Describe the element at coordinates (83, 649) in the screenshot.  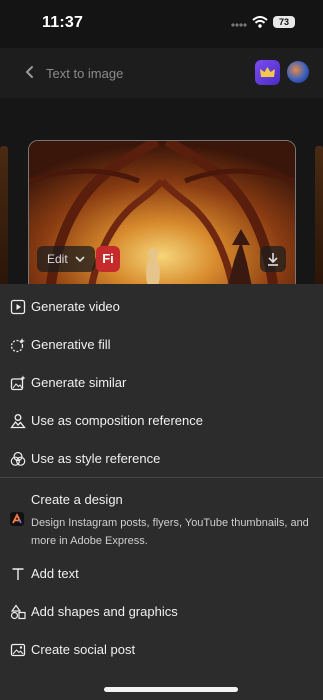
I see `menu-item-label: Create social post` at that location.